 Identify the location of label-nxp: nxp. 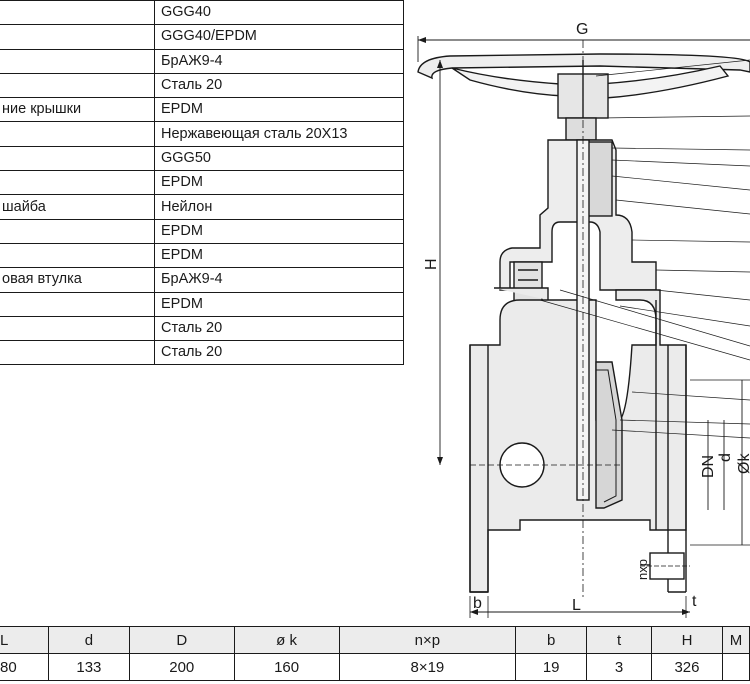
(642, 569).